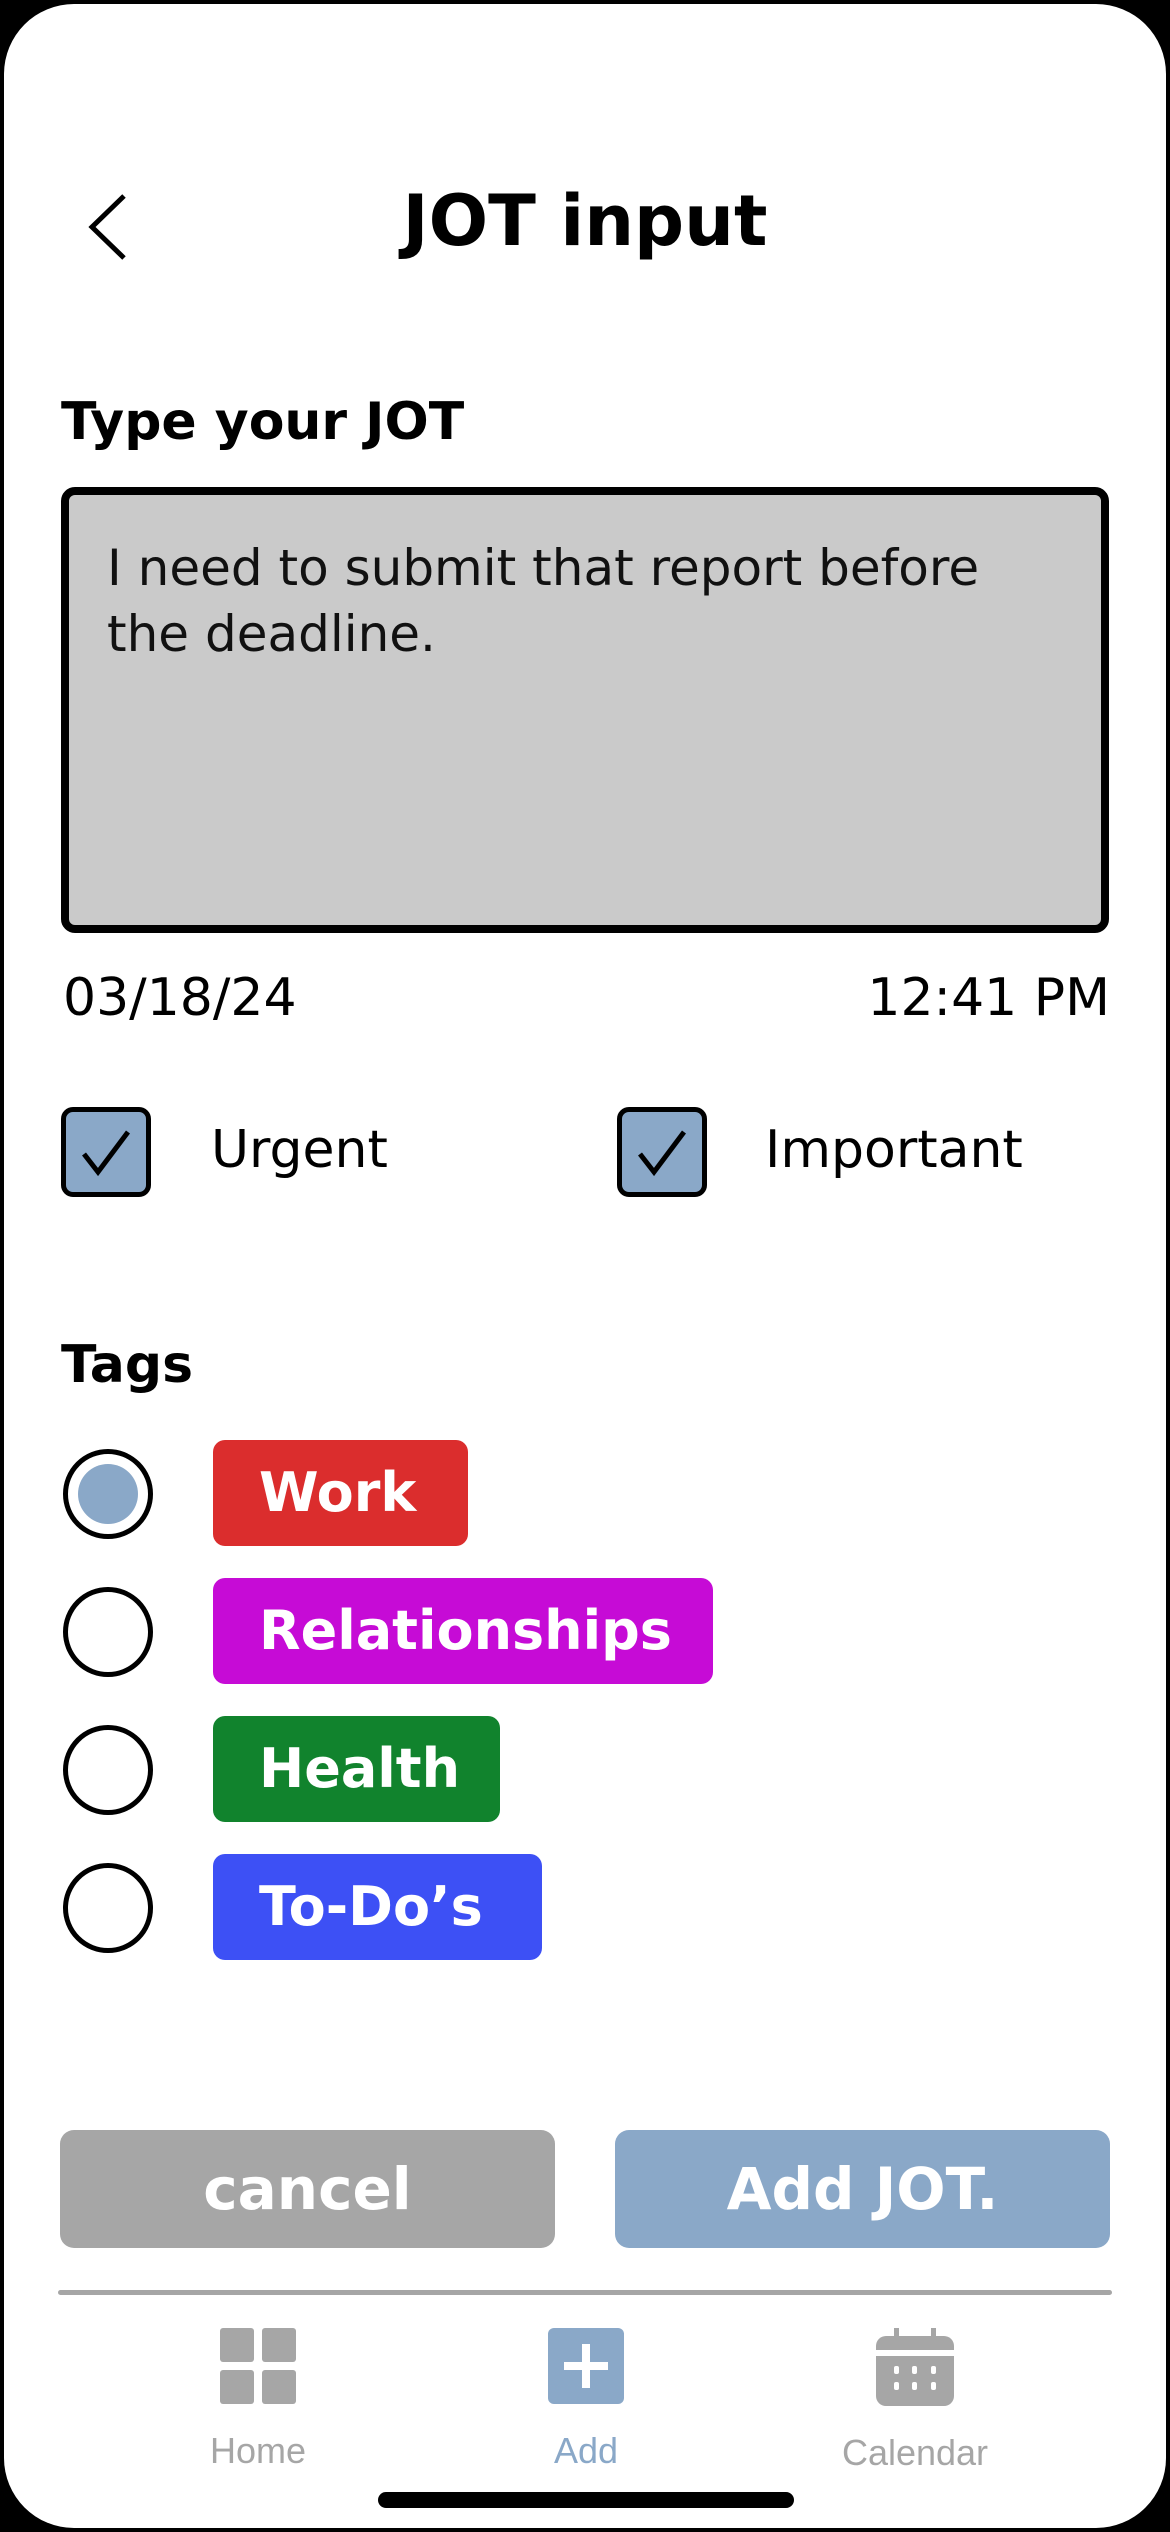 The image size is (1170, 2532). Describe the element at coordinates (585, 221) in the screenshot. I see `page-title: JOT input` at that location.